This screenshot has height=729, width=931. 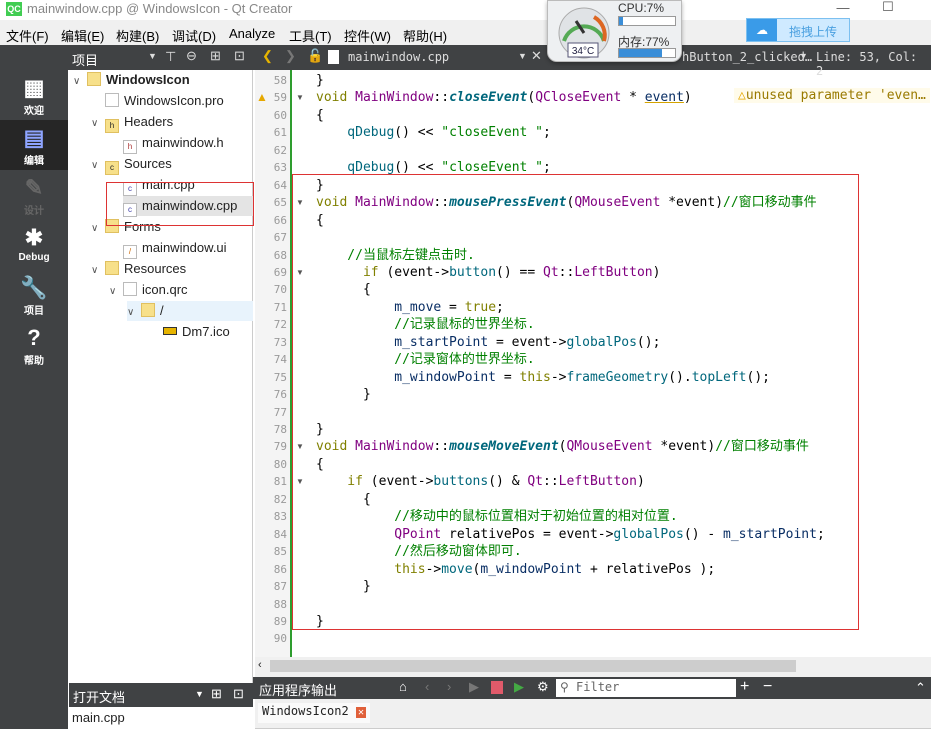 I want to click on search-icon: ⚲, so click(x=564, y=687).